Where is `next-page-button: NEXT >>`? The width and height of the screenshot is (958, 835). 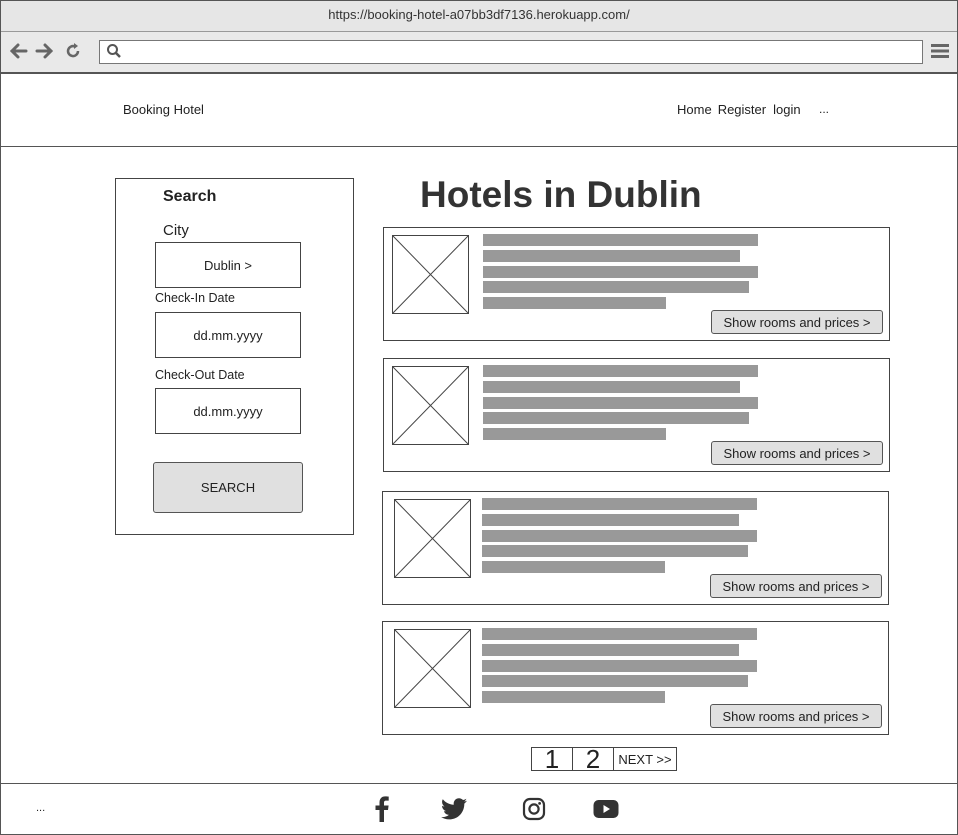
next-page-button: NEXT >> is located at coordinates (645, 759).